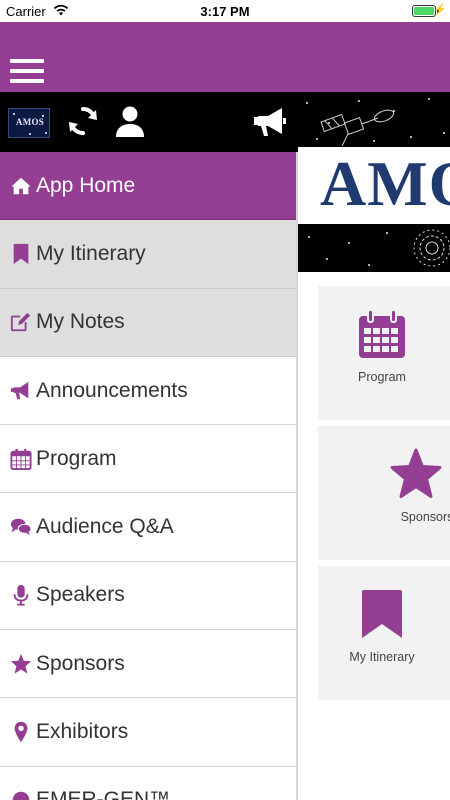  I want to click on drawer-item-label: Exhibitors, so click(82, 732).